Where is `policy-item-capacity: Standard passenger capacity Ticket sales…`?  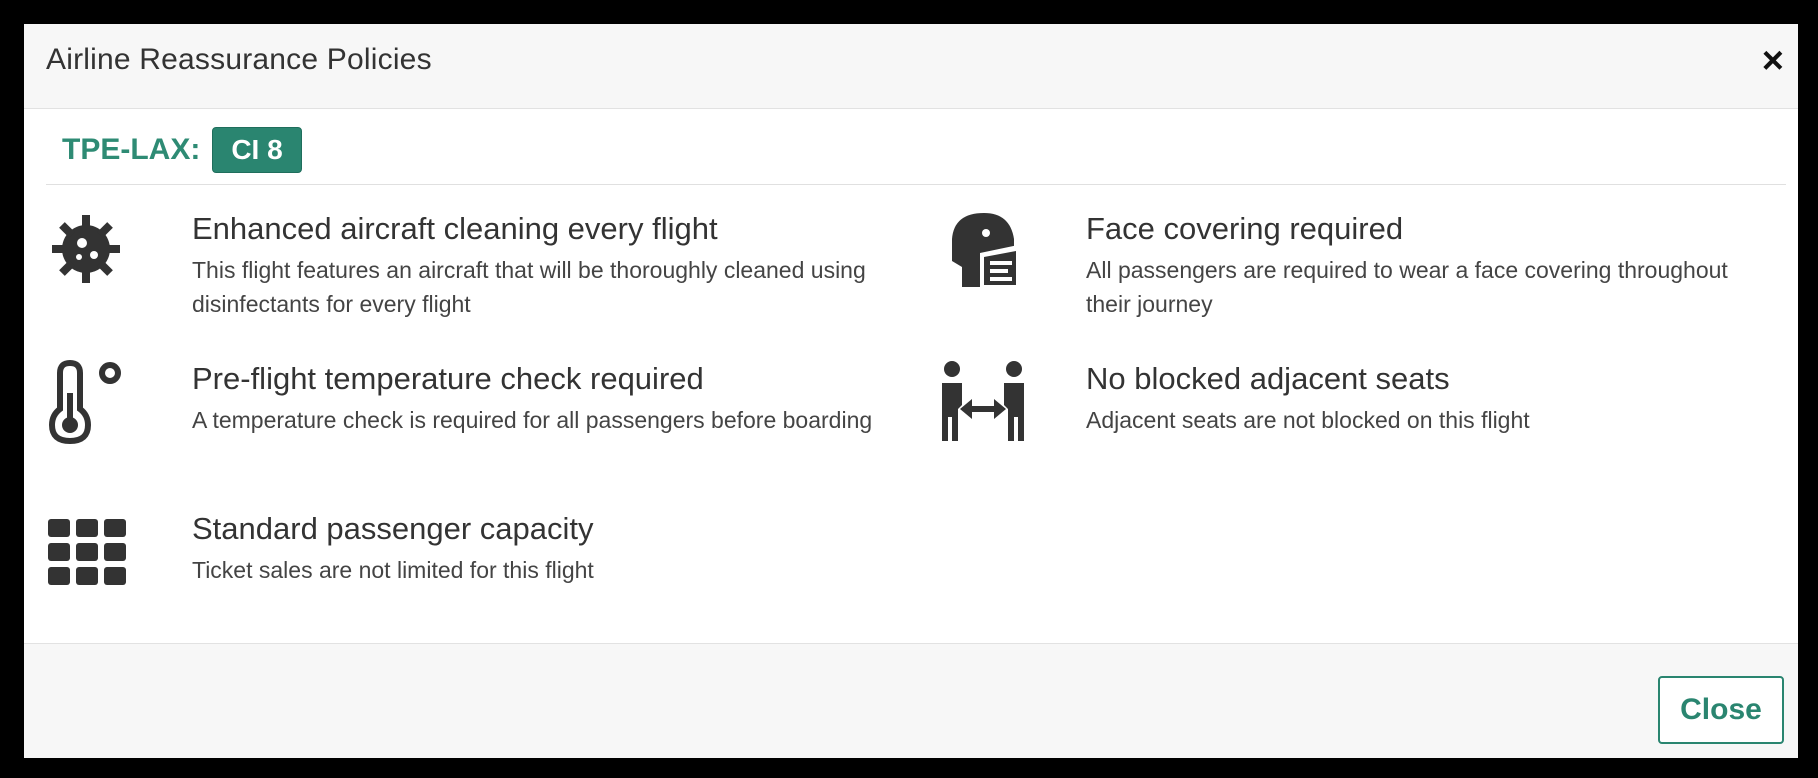
policy-item-capacity: Standard passenger capacity Ticket sales… is located at coordinates (426, 569).